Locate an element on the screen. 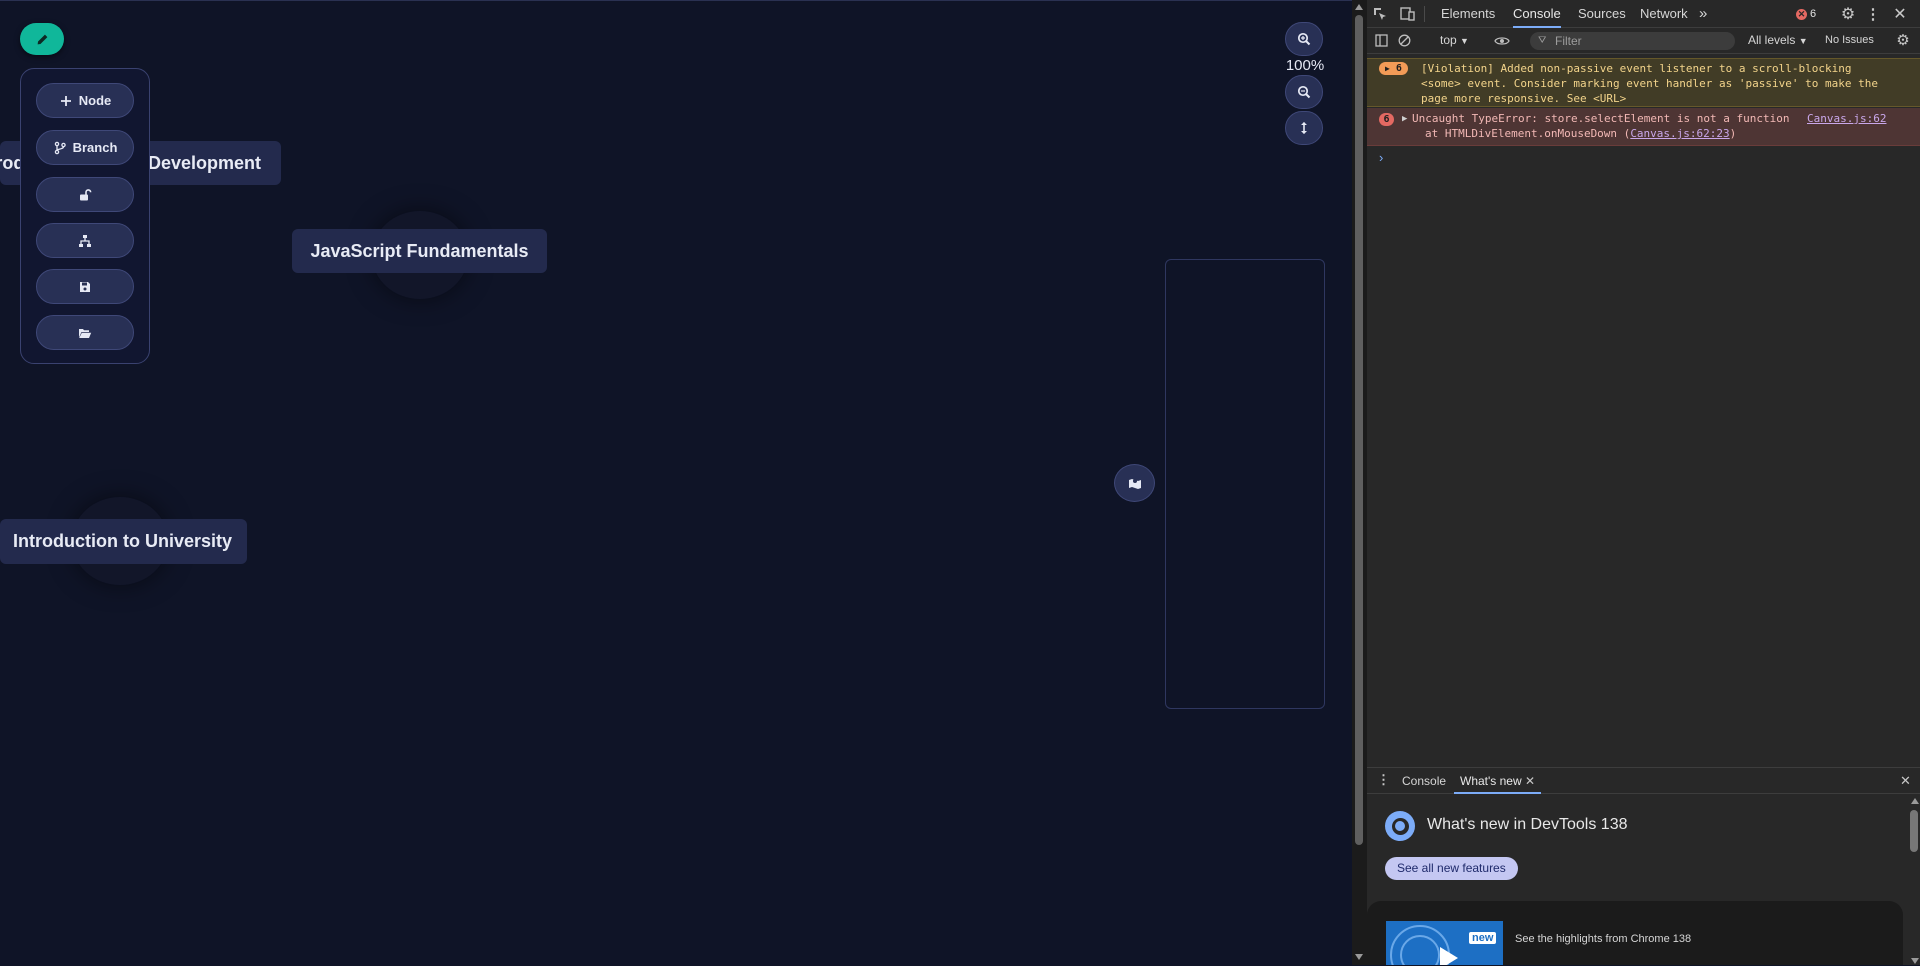 The image size is (1920, 966). fit-vertical-icon is located at coordinates (1304, 128).